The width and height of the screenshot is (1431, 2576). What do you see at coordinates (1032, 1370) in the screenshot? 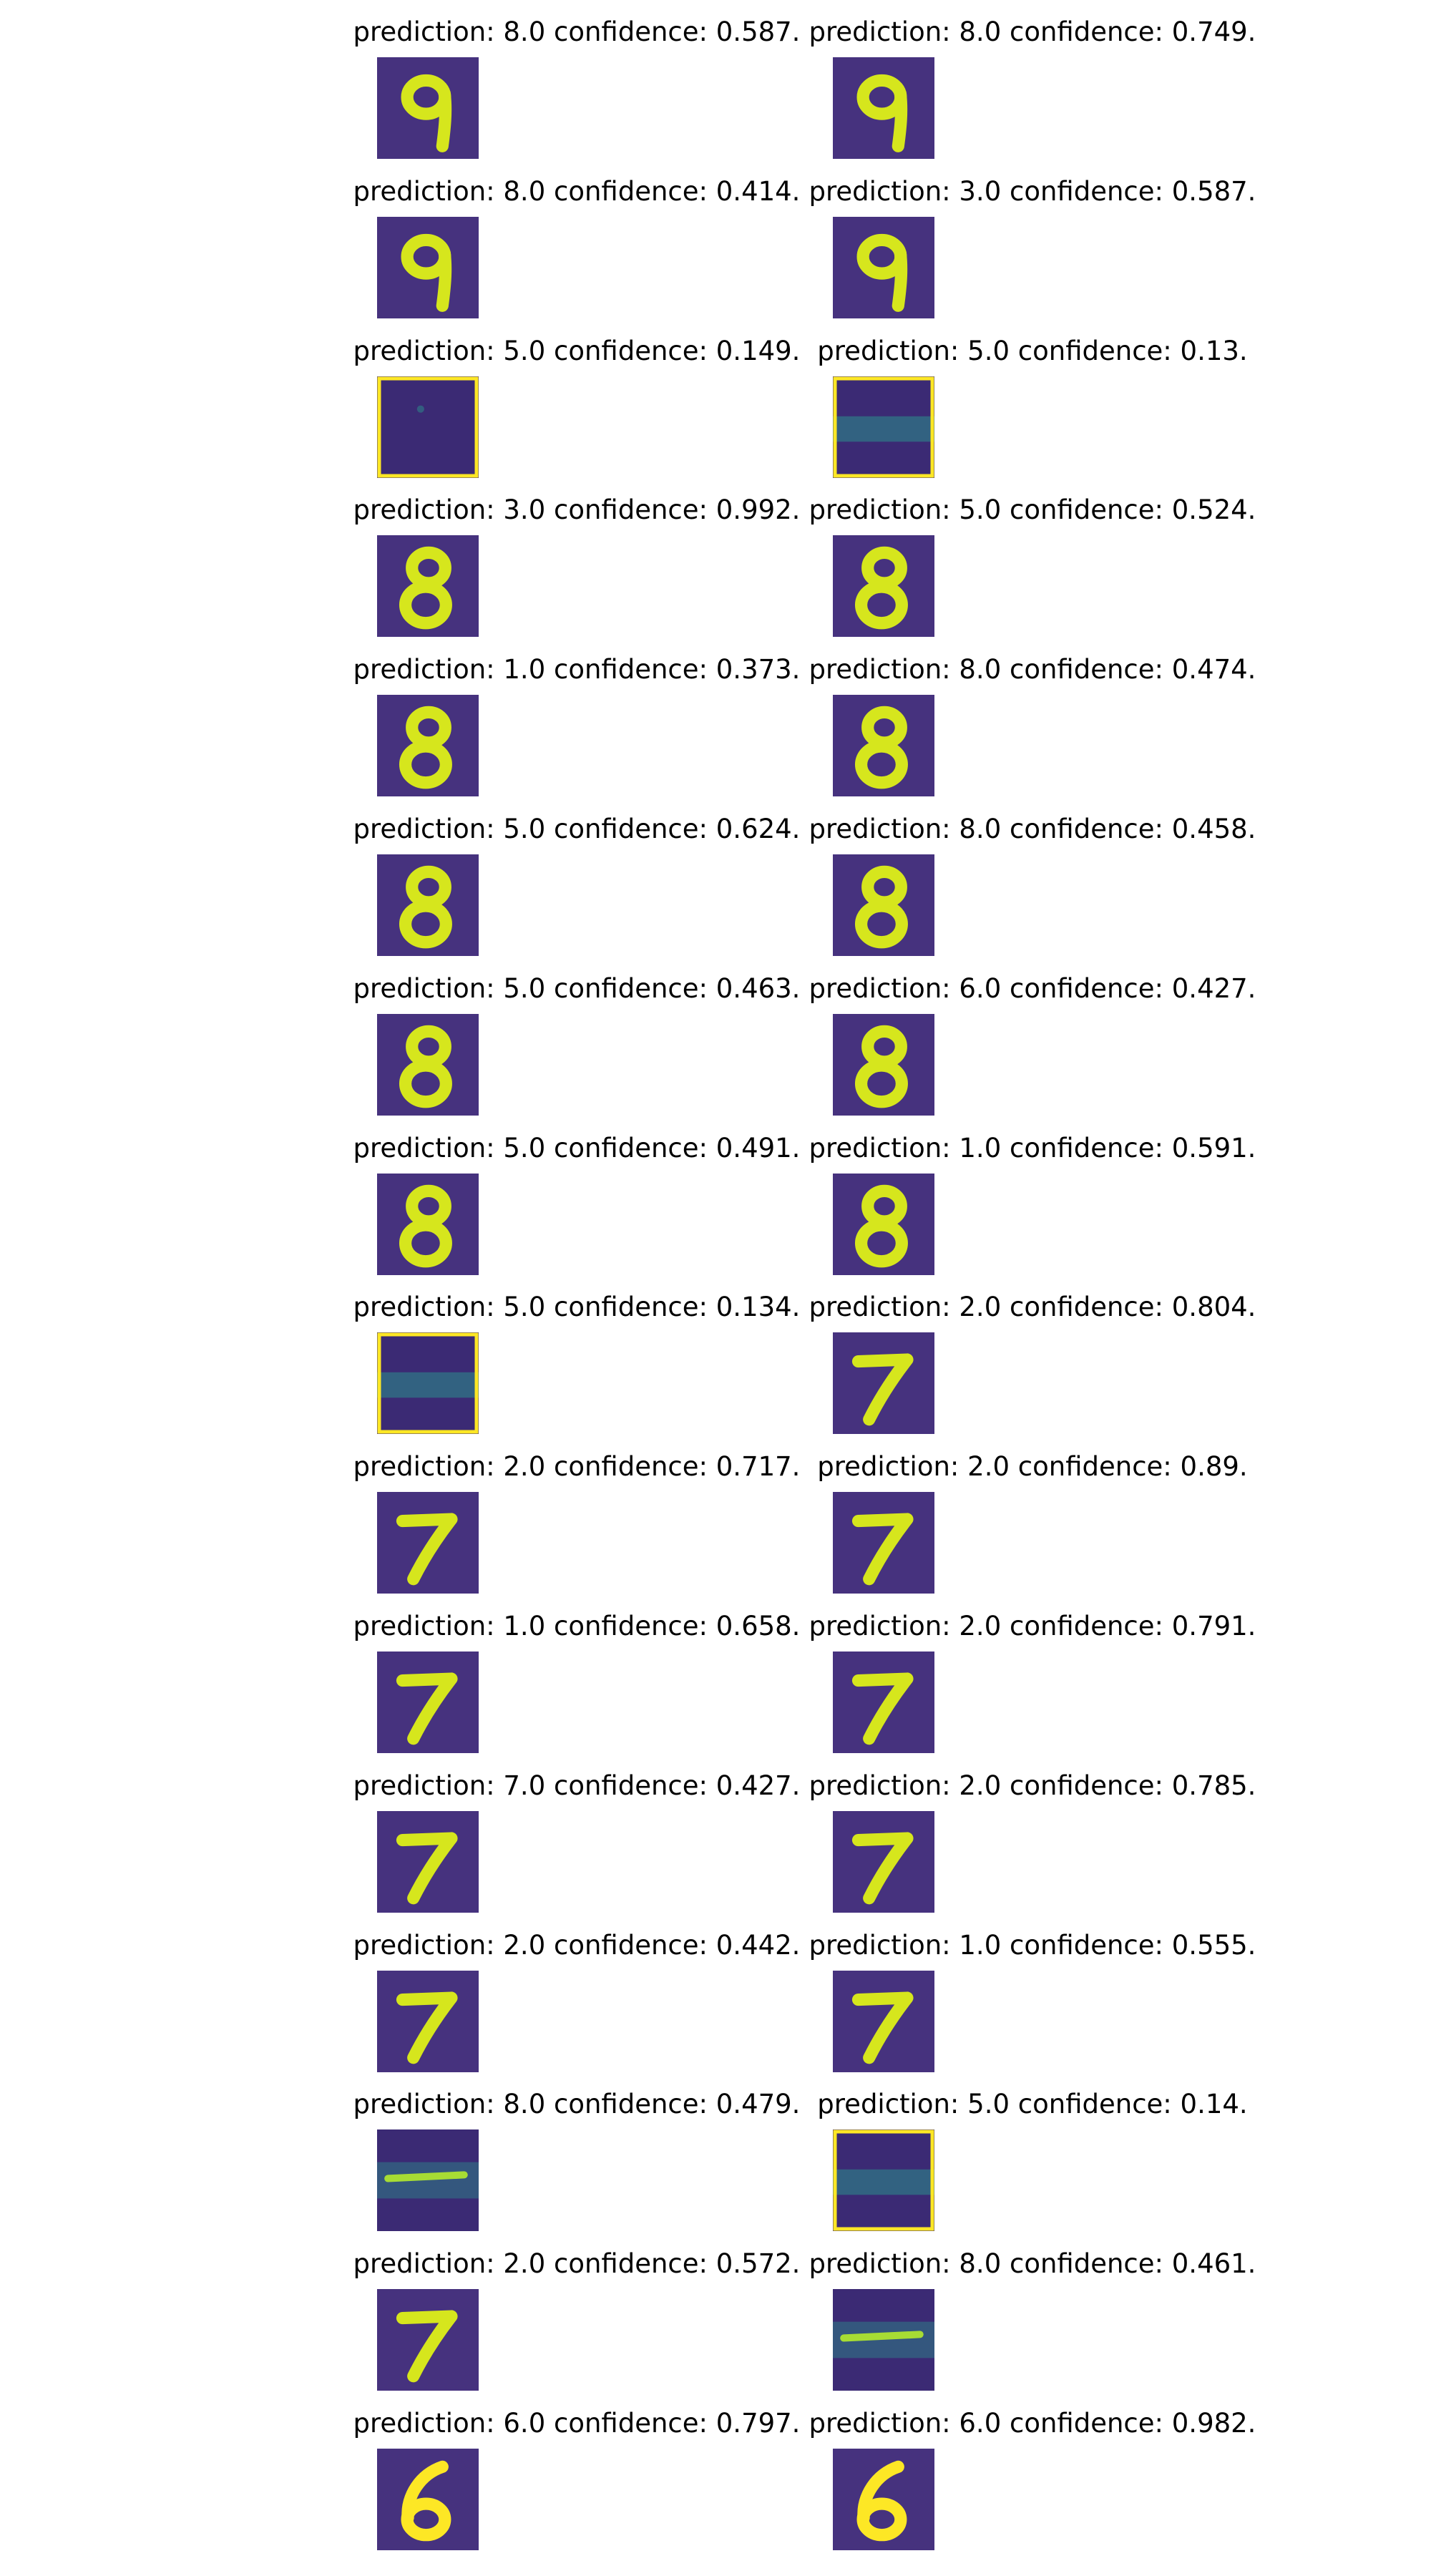
I see `prediction-panel: prediction: 2.0 confidence: 0.804.` at bounding box center [1032, 1370].